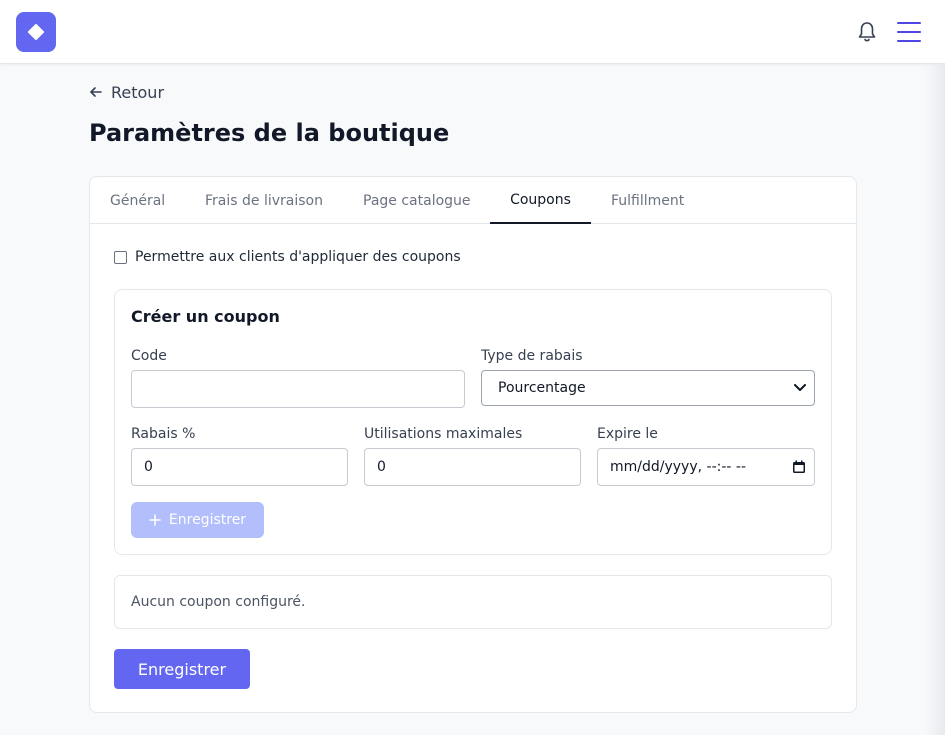 The width and height of the screenshot is (945, 735). What do you see at coordinates (867, 32) in the screenshot?
I see `bell-icon` at bounding box center [867, 32].